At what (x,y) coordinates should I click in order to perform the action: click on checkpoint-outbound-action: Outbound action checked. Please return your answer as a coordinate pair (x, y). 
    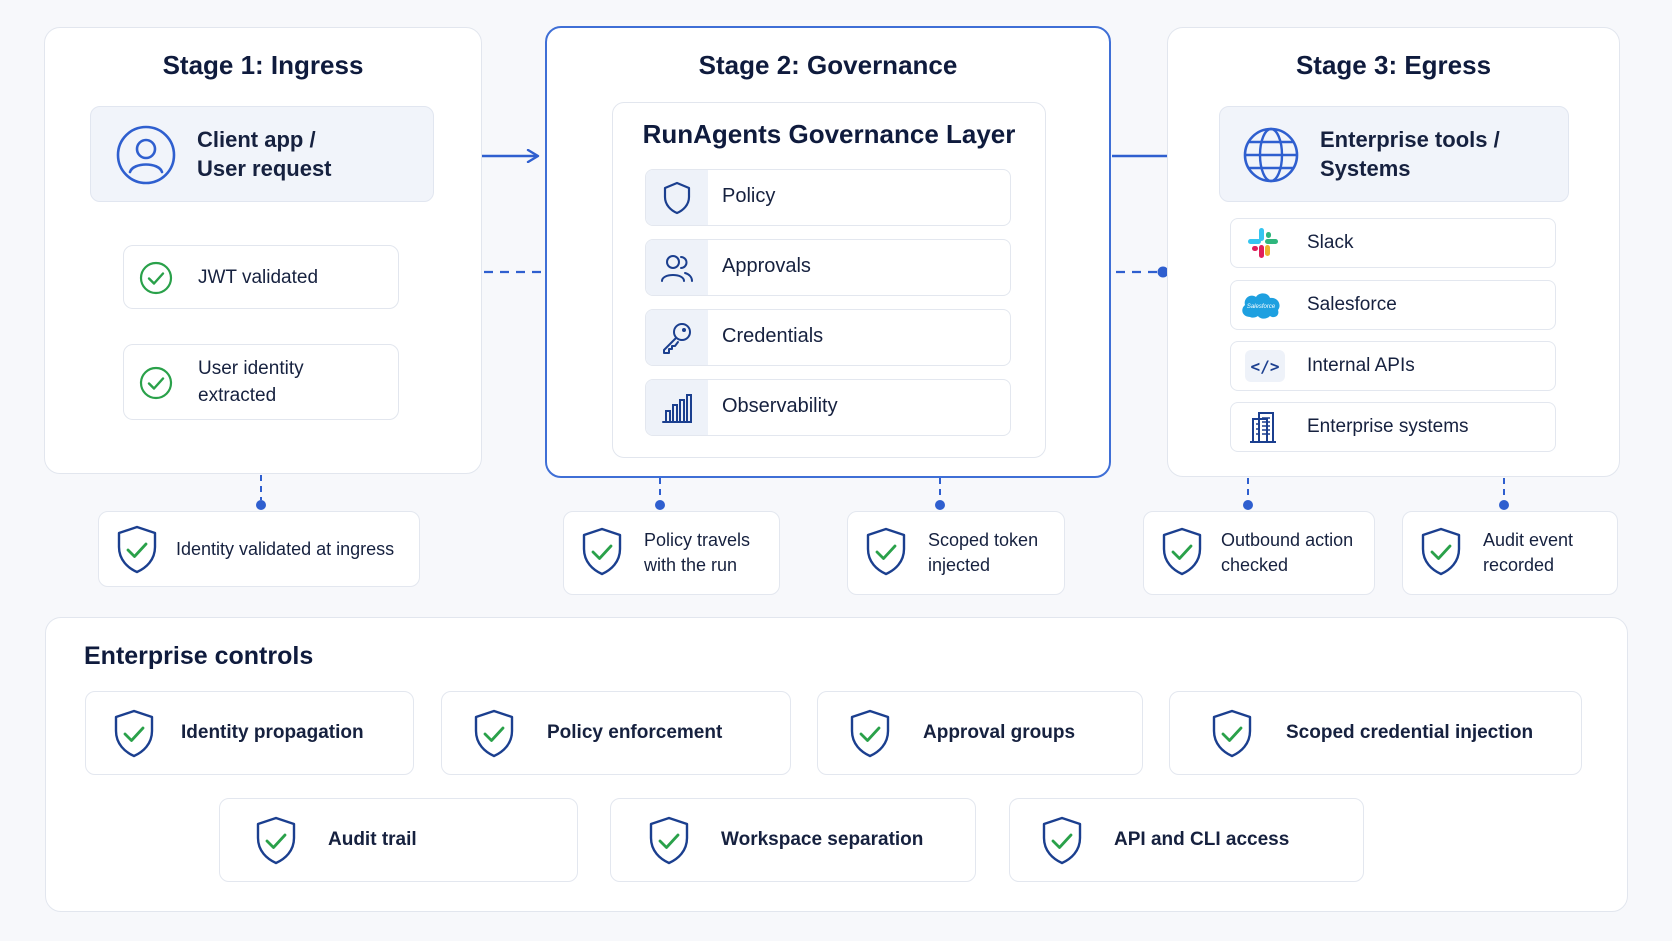
    Looking at the image, I should click on (1259, 553).